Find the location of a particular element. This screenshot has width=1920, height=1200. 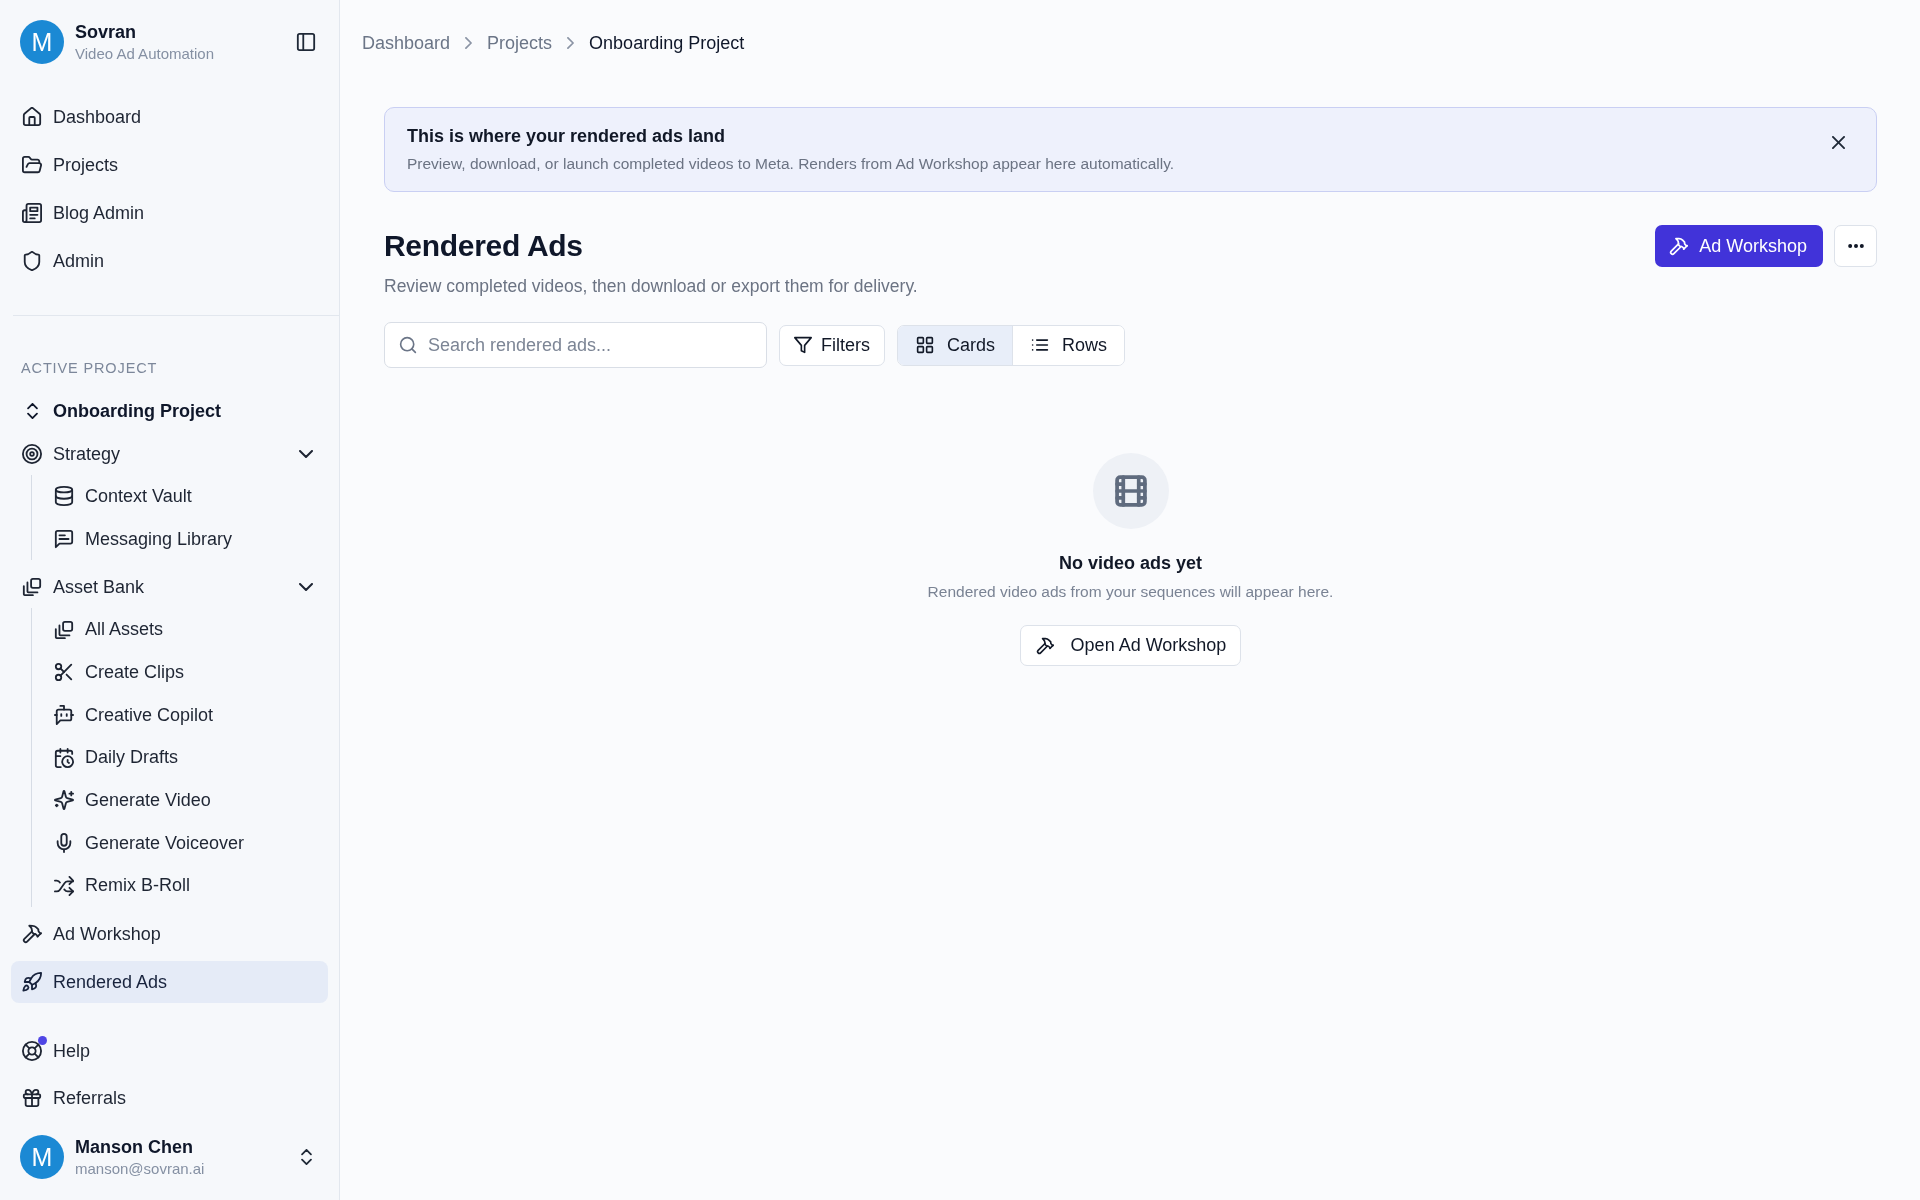

page-title: Rendered Ads is located at coordinates (483, 246).